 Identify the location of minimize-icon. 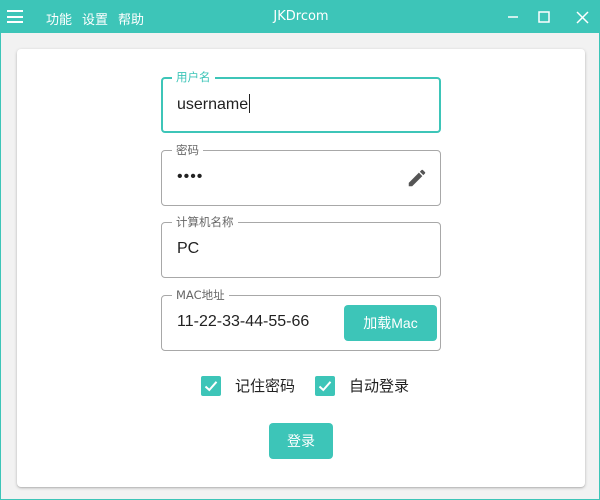
(513, 17).